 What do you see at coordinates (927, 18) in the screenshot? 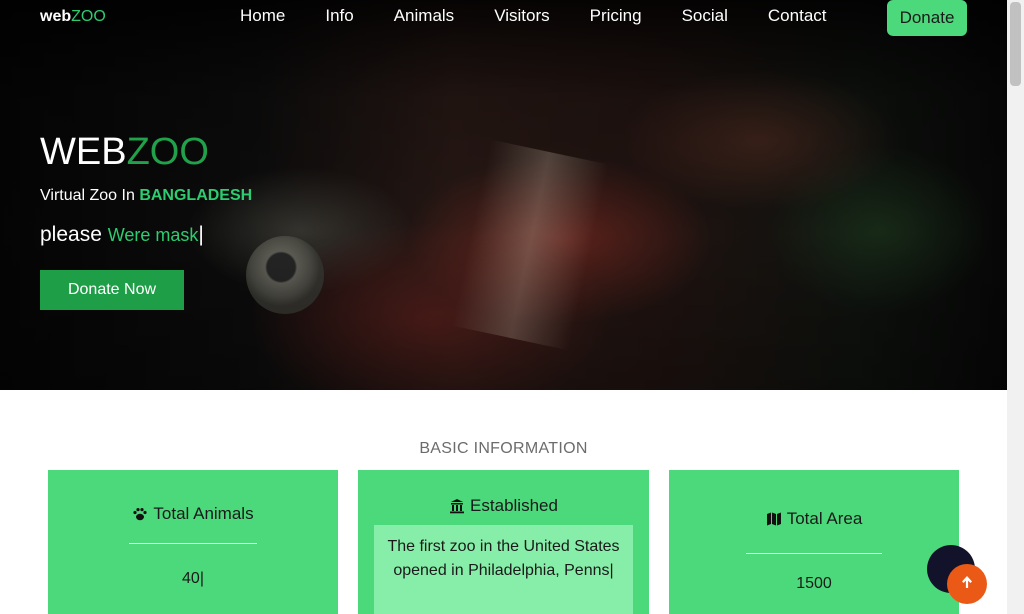
I see `donate-button: Donate` at bounding box center [927, 18].